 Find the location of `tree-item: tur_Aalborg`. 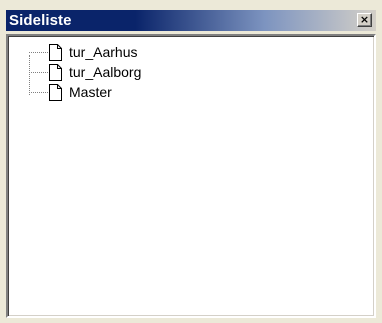

tree-item: tur_Aalborg is located at coordinates (129, 73).